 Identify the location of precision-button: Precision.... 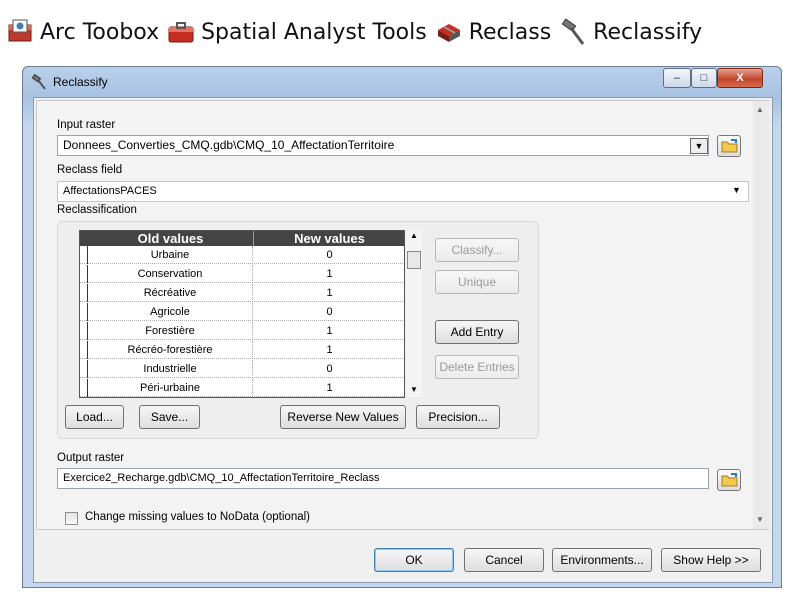
(458, 417).